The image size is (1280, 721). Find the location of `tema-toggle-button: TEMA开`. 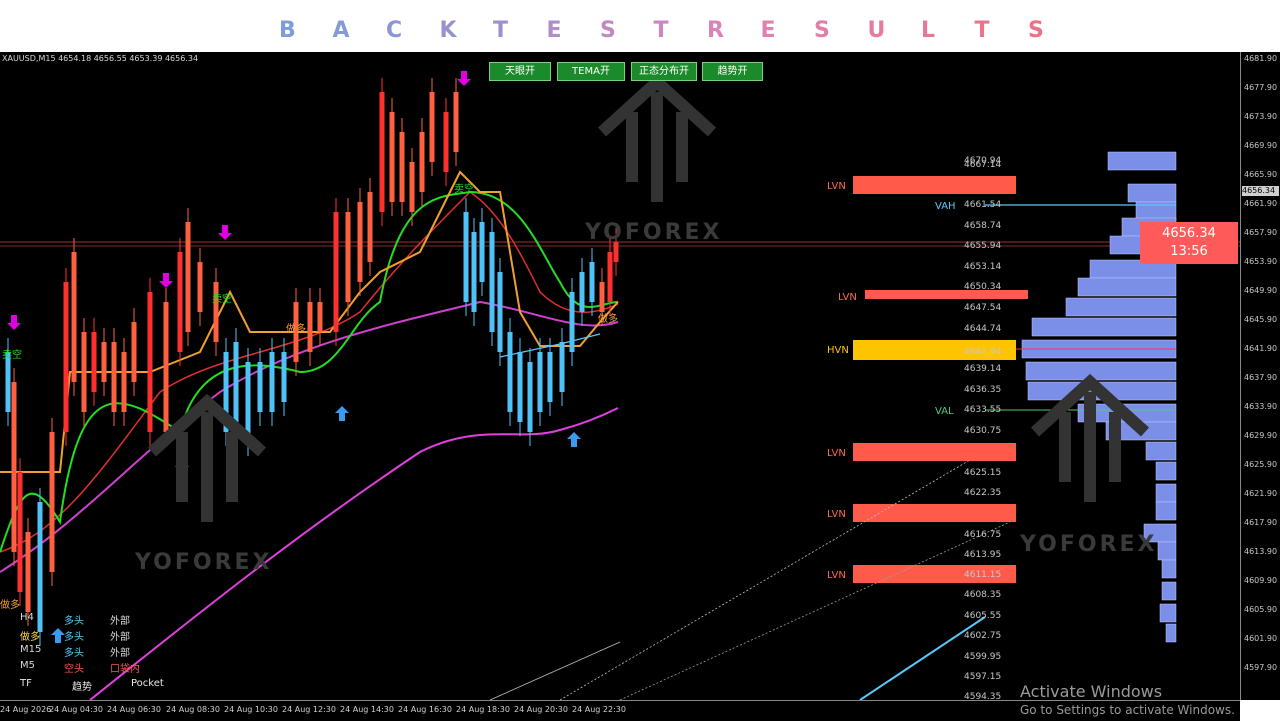

tema-toggle-button: TEMA开 is located at coordinates (591, 71).